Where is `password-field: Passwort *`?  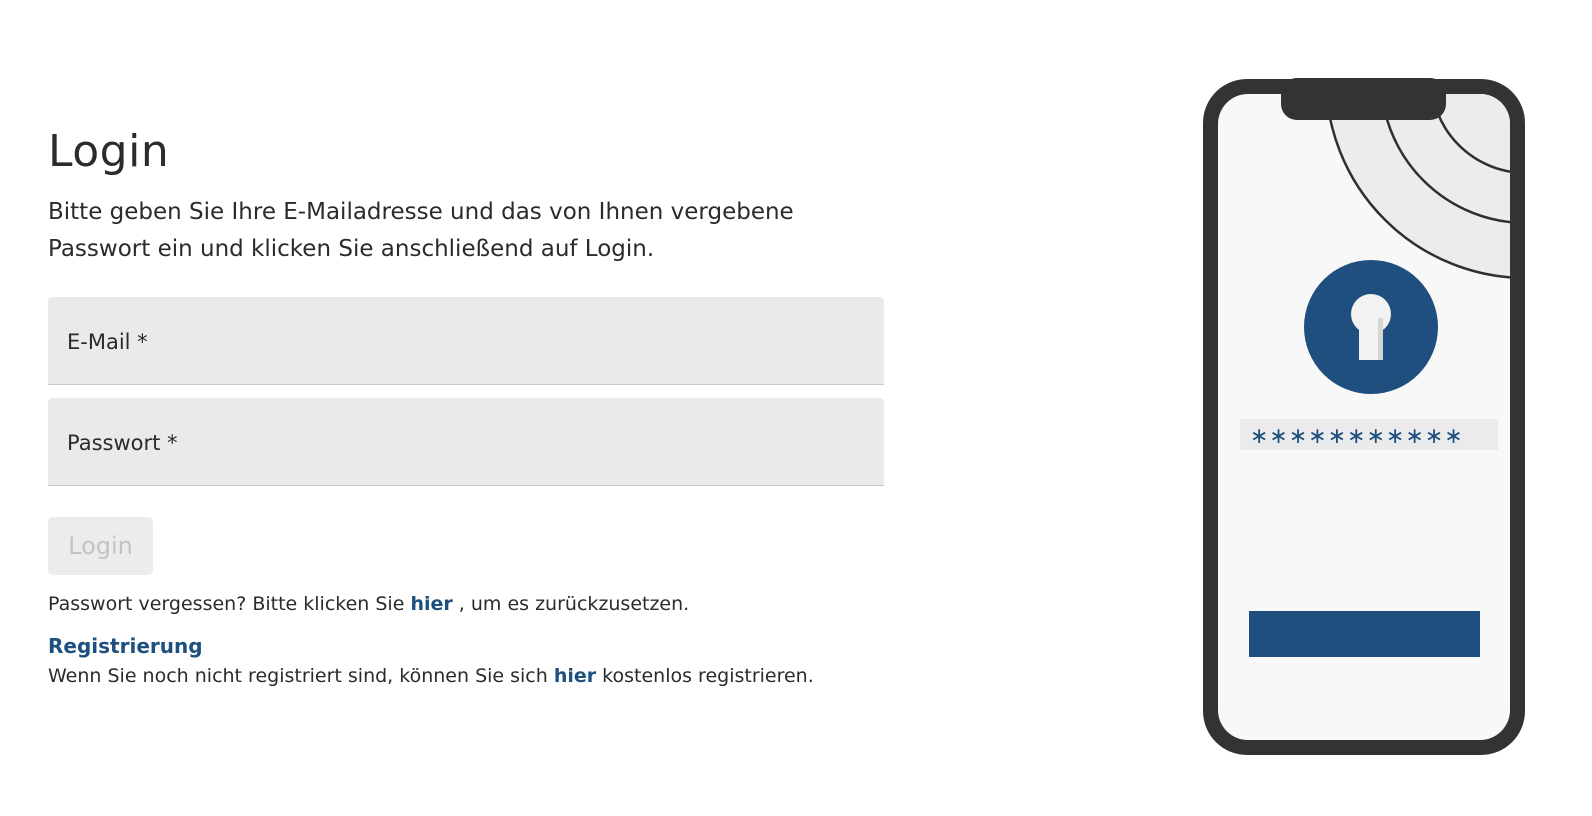
password-field: Passwort * is located at coordinates (466, 442).